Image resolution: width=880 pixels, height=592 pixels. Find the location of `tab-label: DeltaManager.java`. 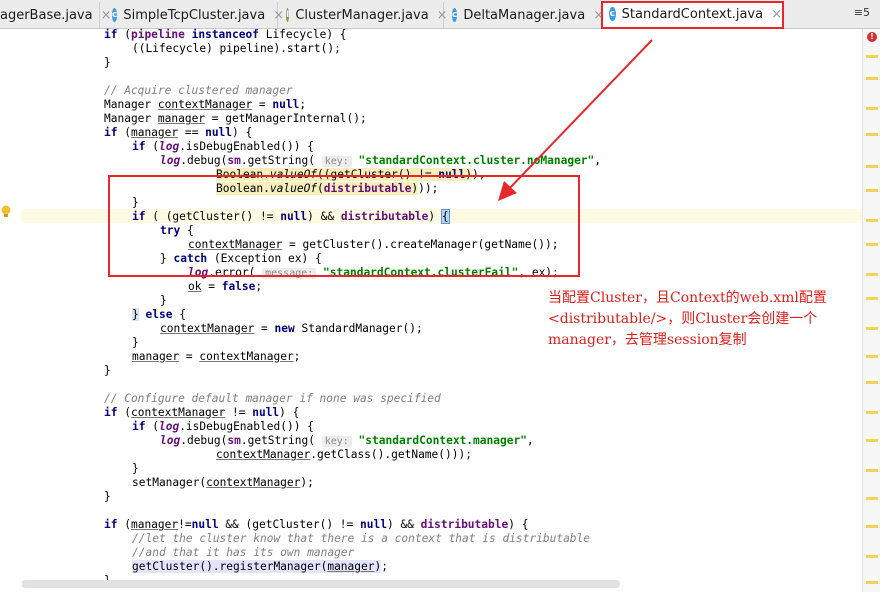

tab-label: DeltaManager.java is located at coordinates (524, 15).